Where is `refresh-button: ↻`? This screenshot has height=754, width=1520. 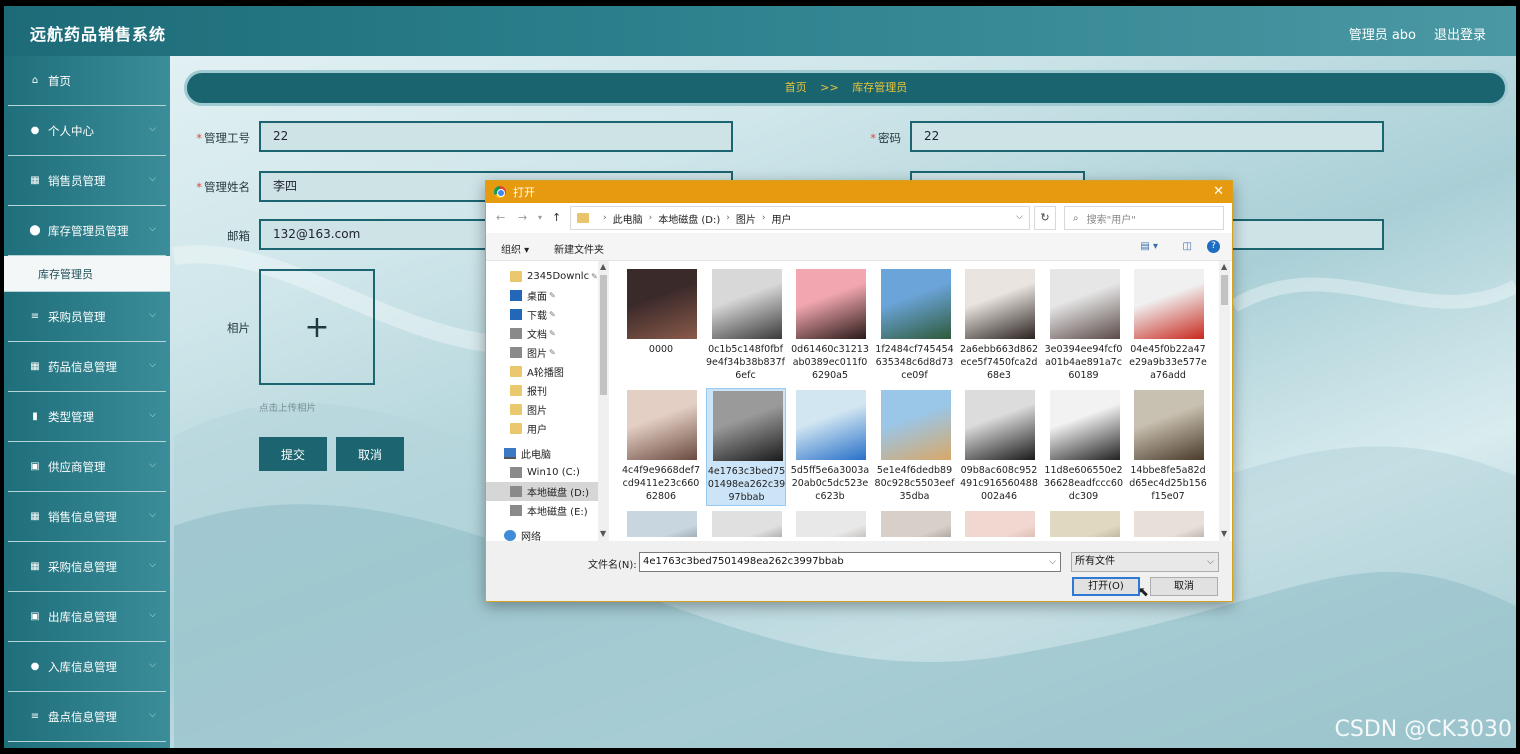
refresh-button: ↻ is located at coordinates (1045, 218).